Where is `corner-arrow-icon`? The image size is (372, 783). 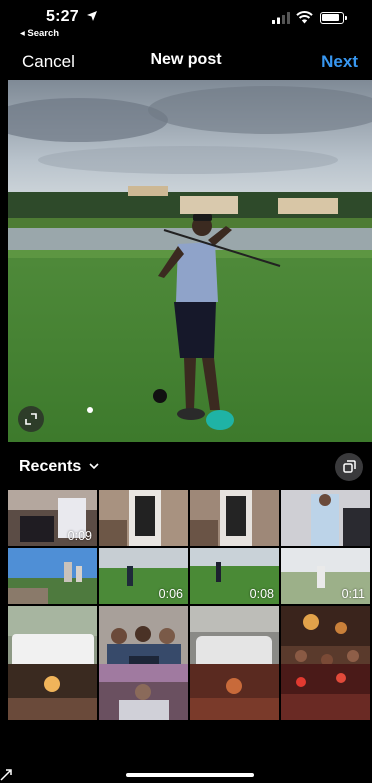 corner-arrow-icon is located at coordinates (6, 775).